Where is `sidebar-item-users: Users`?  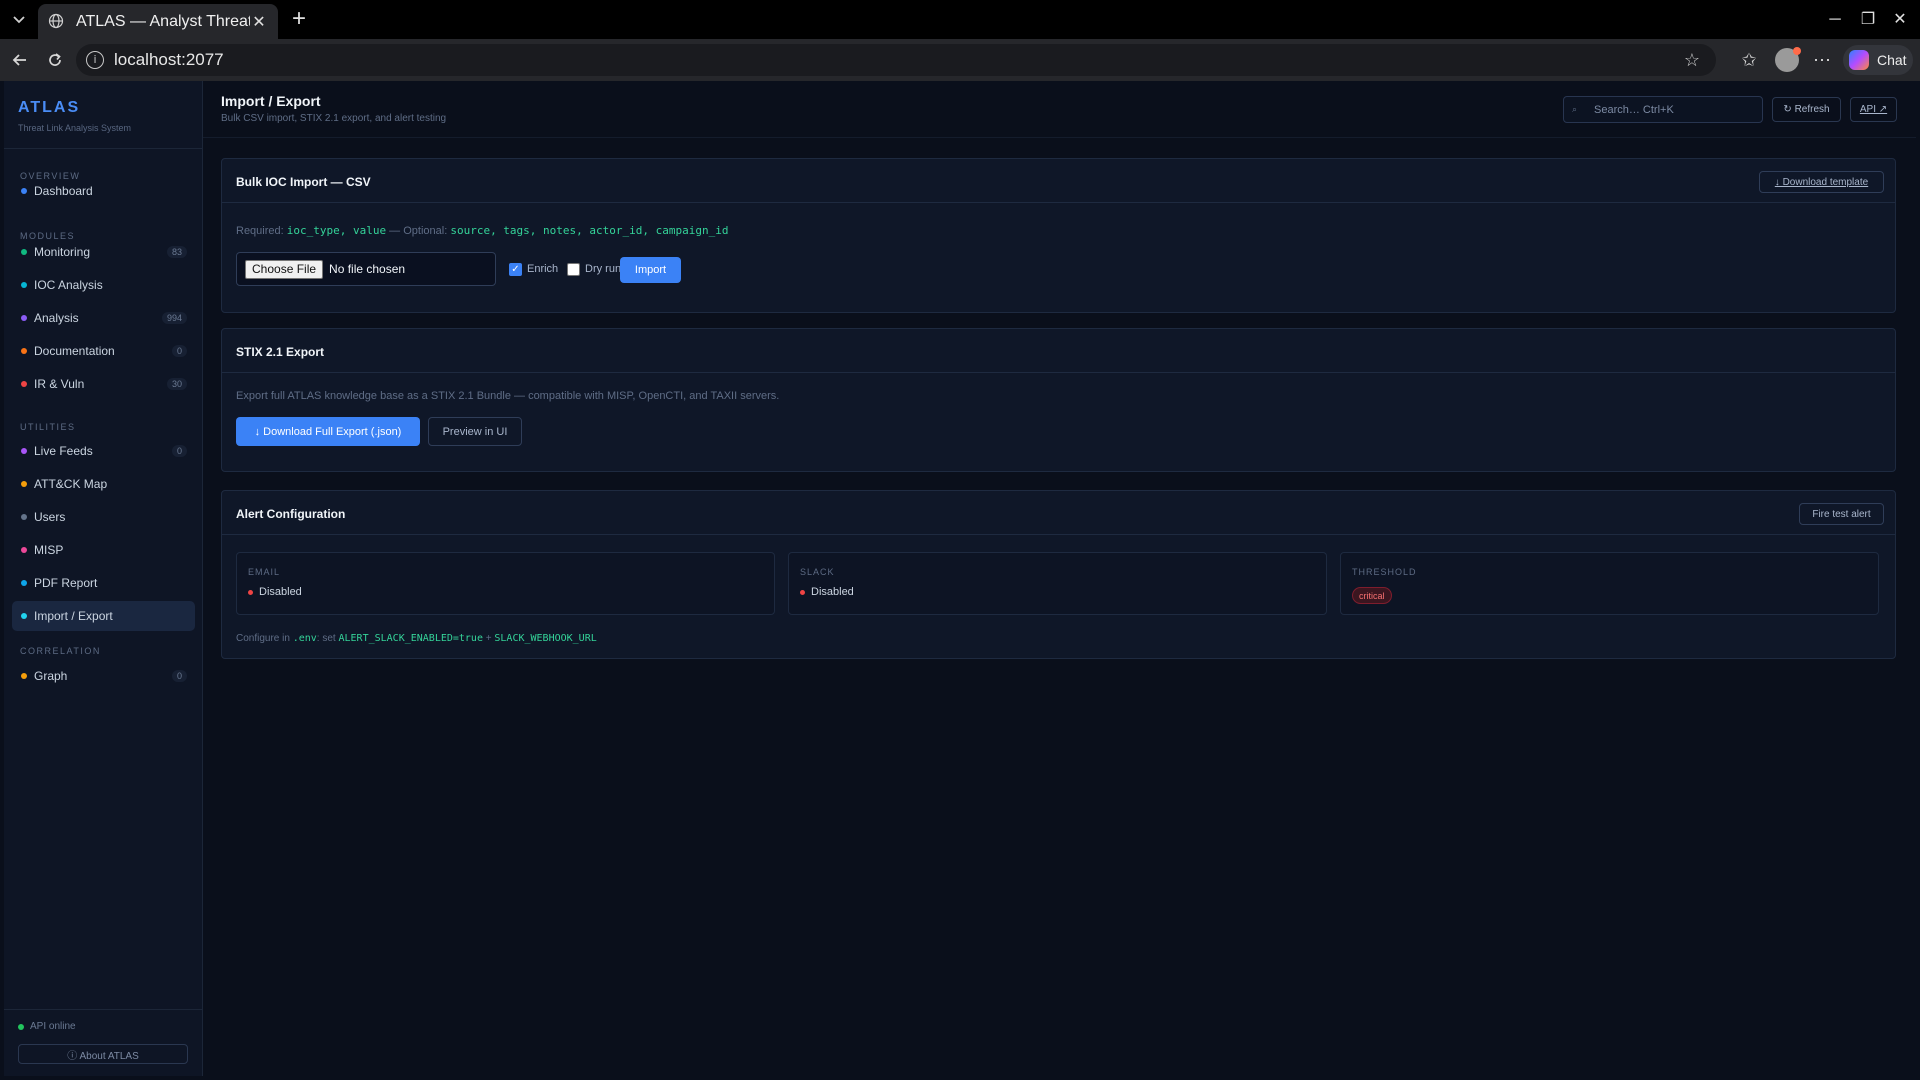 sidebar-item-users: Users is located at coordinates (103, 517).